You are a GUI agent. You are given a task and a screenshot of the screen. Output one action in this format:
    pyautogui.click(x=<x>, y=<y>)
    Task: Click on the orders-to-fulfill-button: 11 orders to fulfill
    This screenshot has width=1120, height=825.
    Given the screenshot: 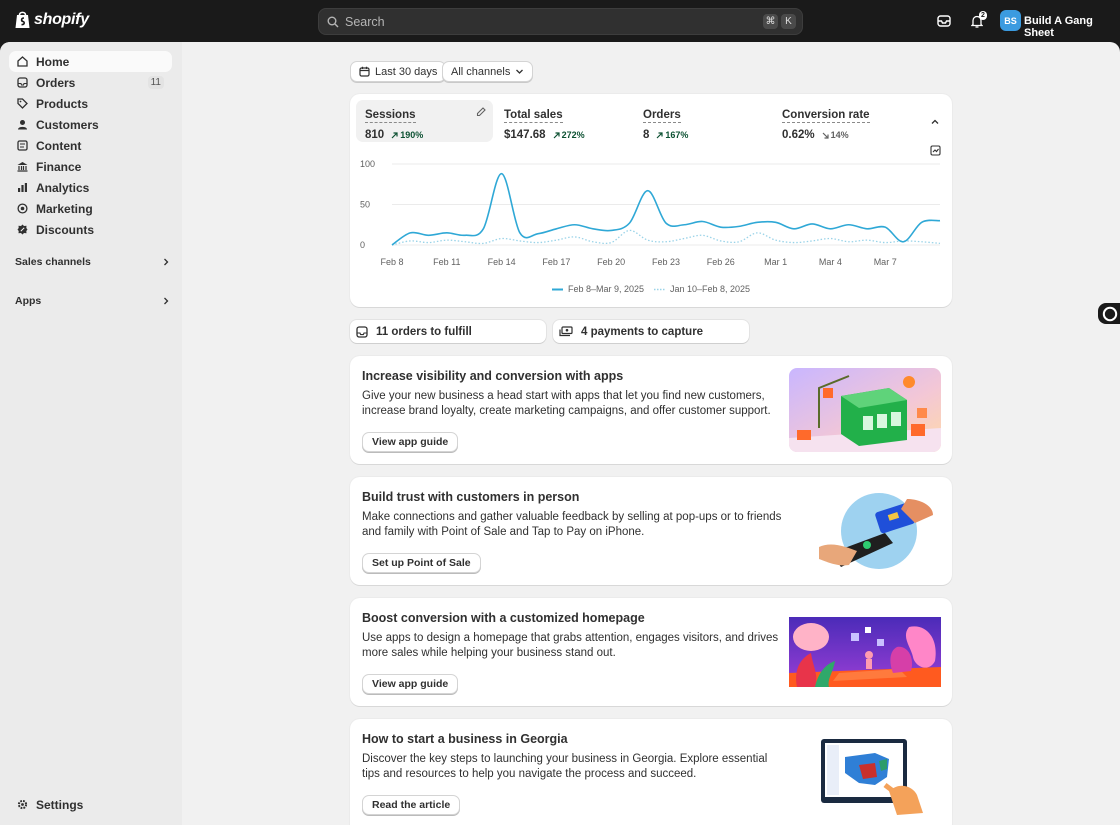 What is the action you would take?
    pyautogui.click(x=448, y=331)
    